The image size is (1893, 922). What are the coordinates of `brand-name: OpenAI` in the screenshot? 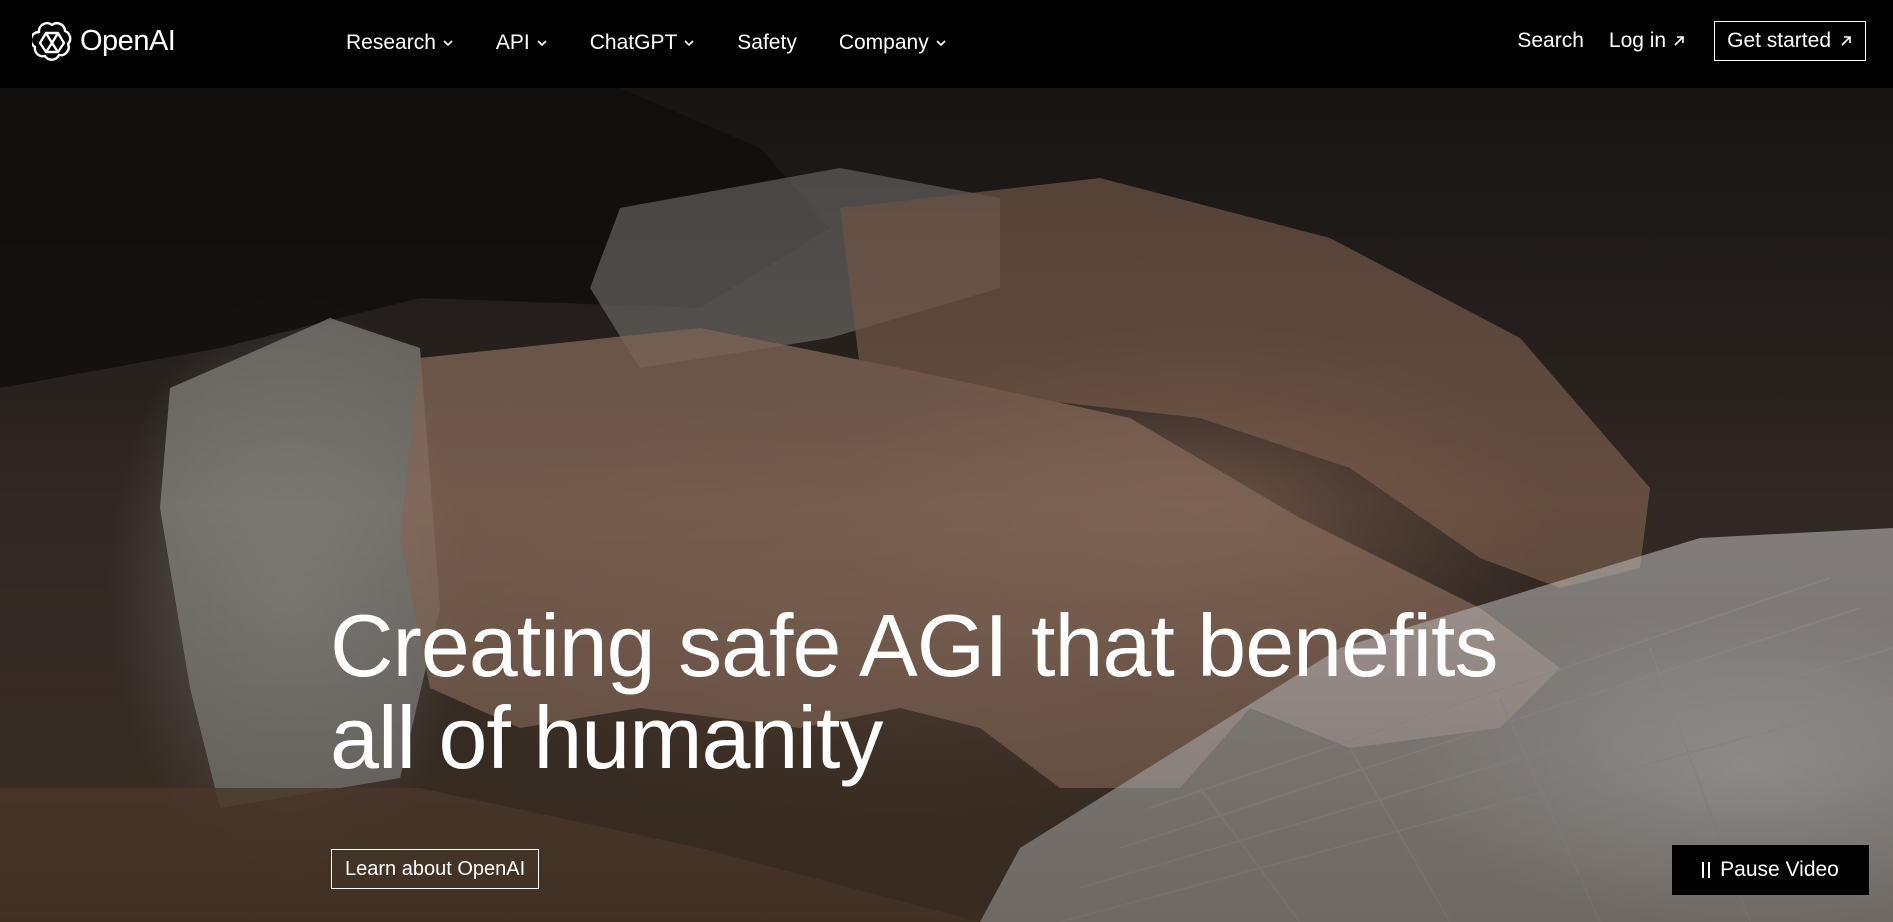 It's located at (128, 40).